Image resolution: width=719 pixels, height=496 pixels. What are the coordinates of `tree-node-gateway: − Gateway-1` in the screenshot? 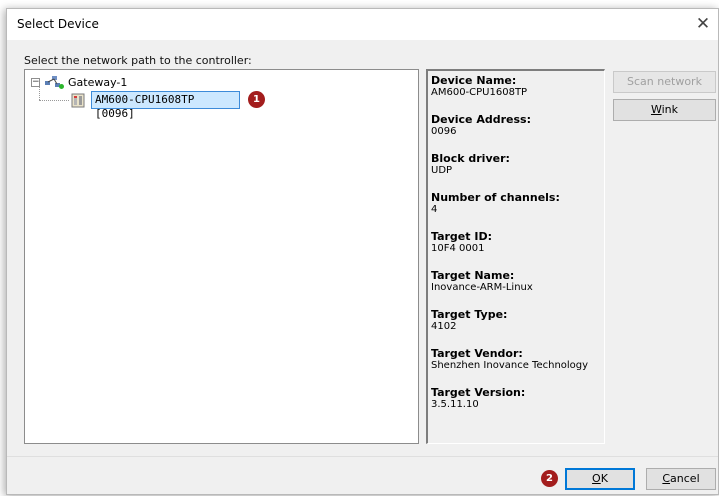 It's located at (79, 82).